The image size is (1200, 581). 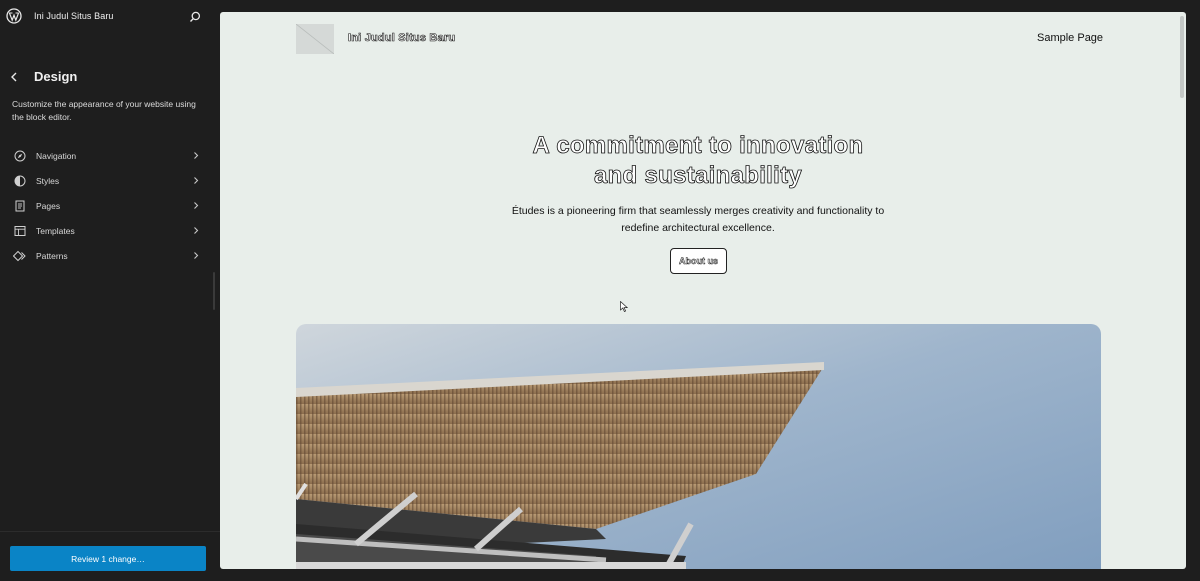 What do you see at coordinates (1070, 38) in the screenshot?
I see `nav-link-sample-page: Sample Page` at bounding box center [1070, 38].